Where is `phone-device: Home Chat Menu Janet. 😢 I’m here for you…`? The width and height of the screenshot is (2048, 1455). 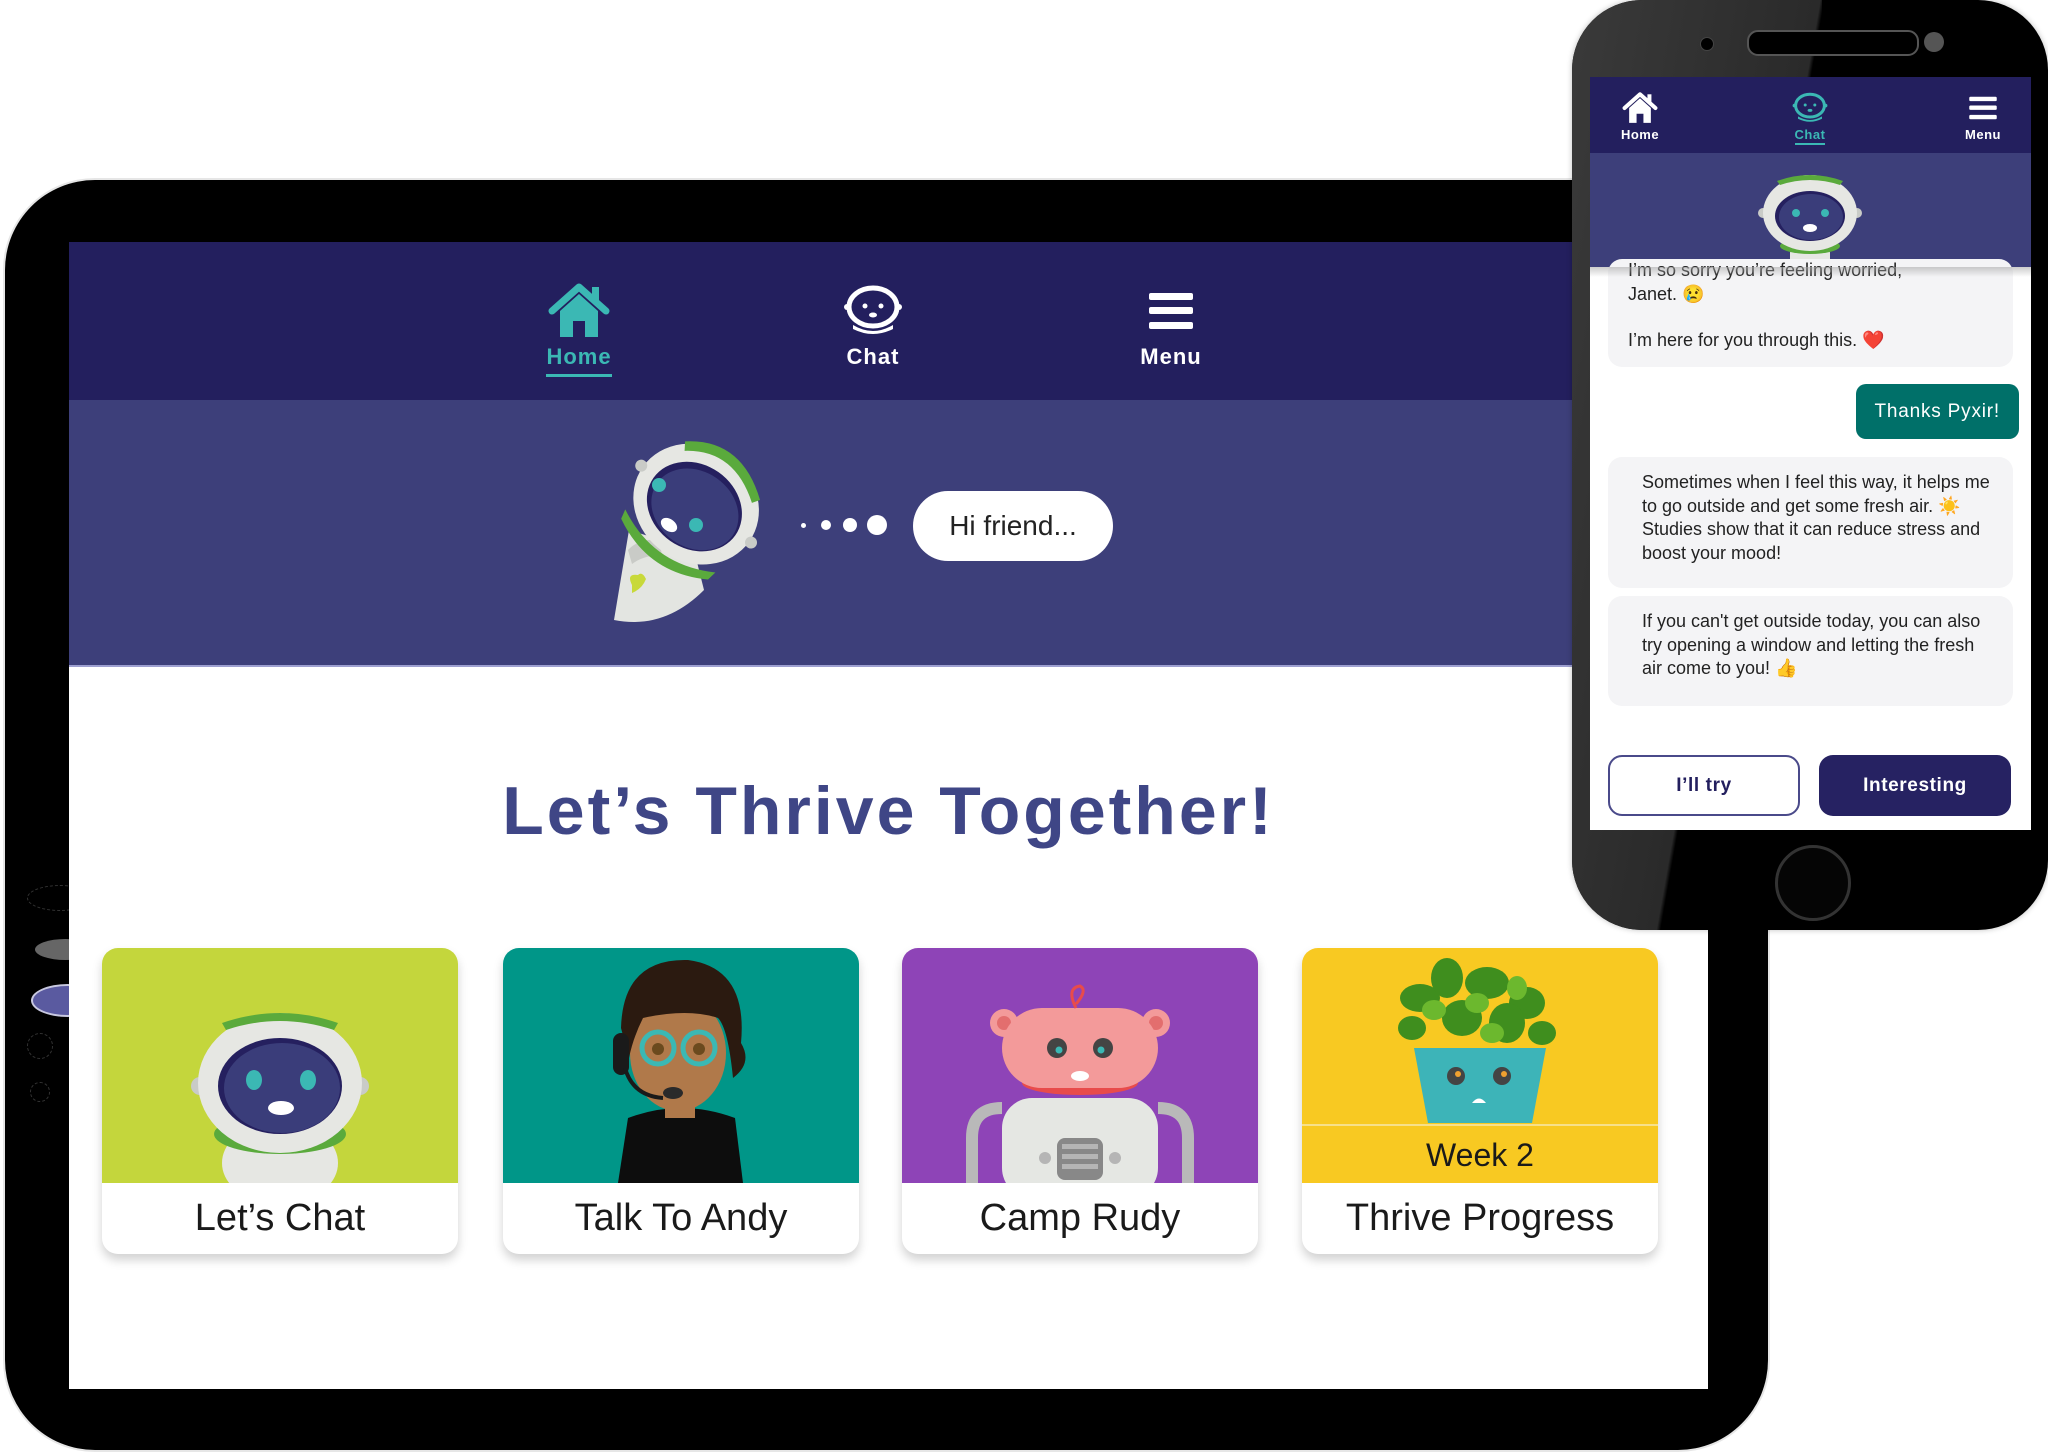 phone-device: Home Chat Menu Janet. 😢 I’m here for you… is located at coordinates (1810, 465).